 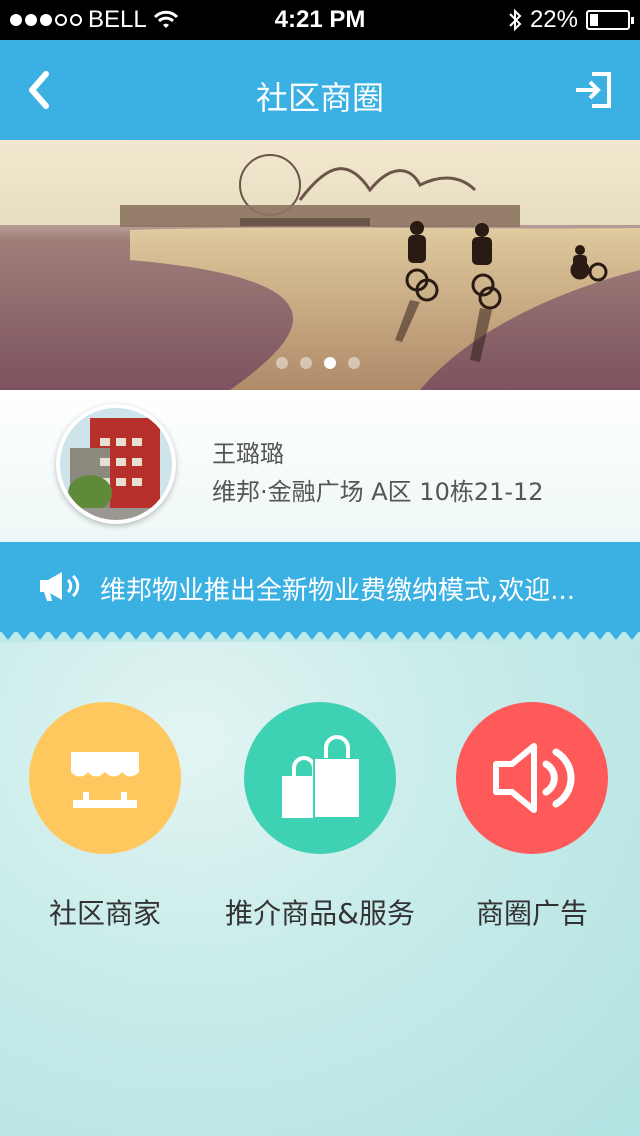 I want to click on zigzag-divider, so click(x=320, y=635).